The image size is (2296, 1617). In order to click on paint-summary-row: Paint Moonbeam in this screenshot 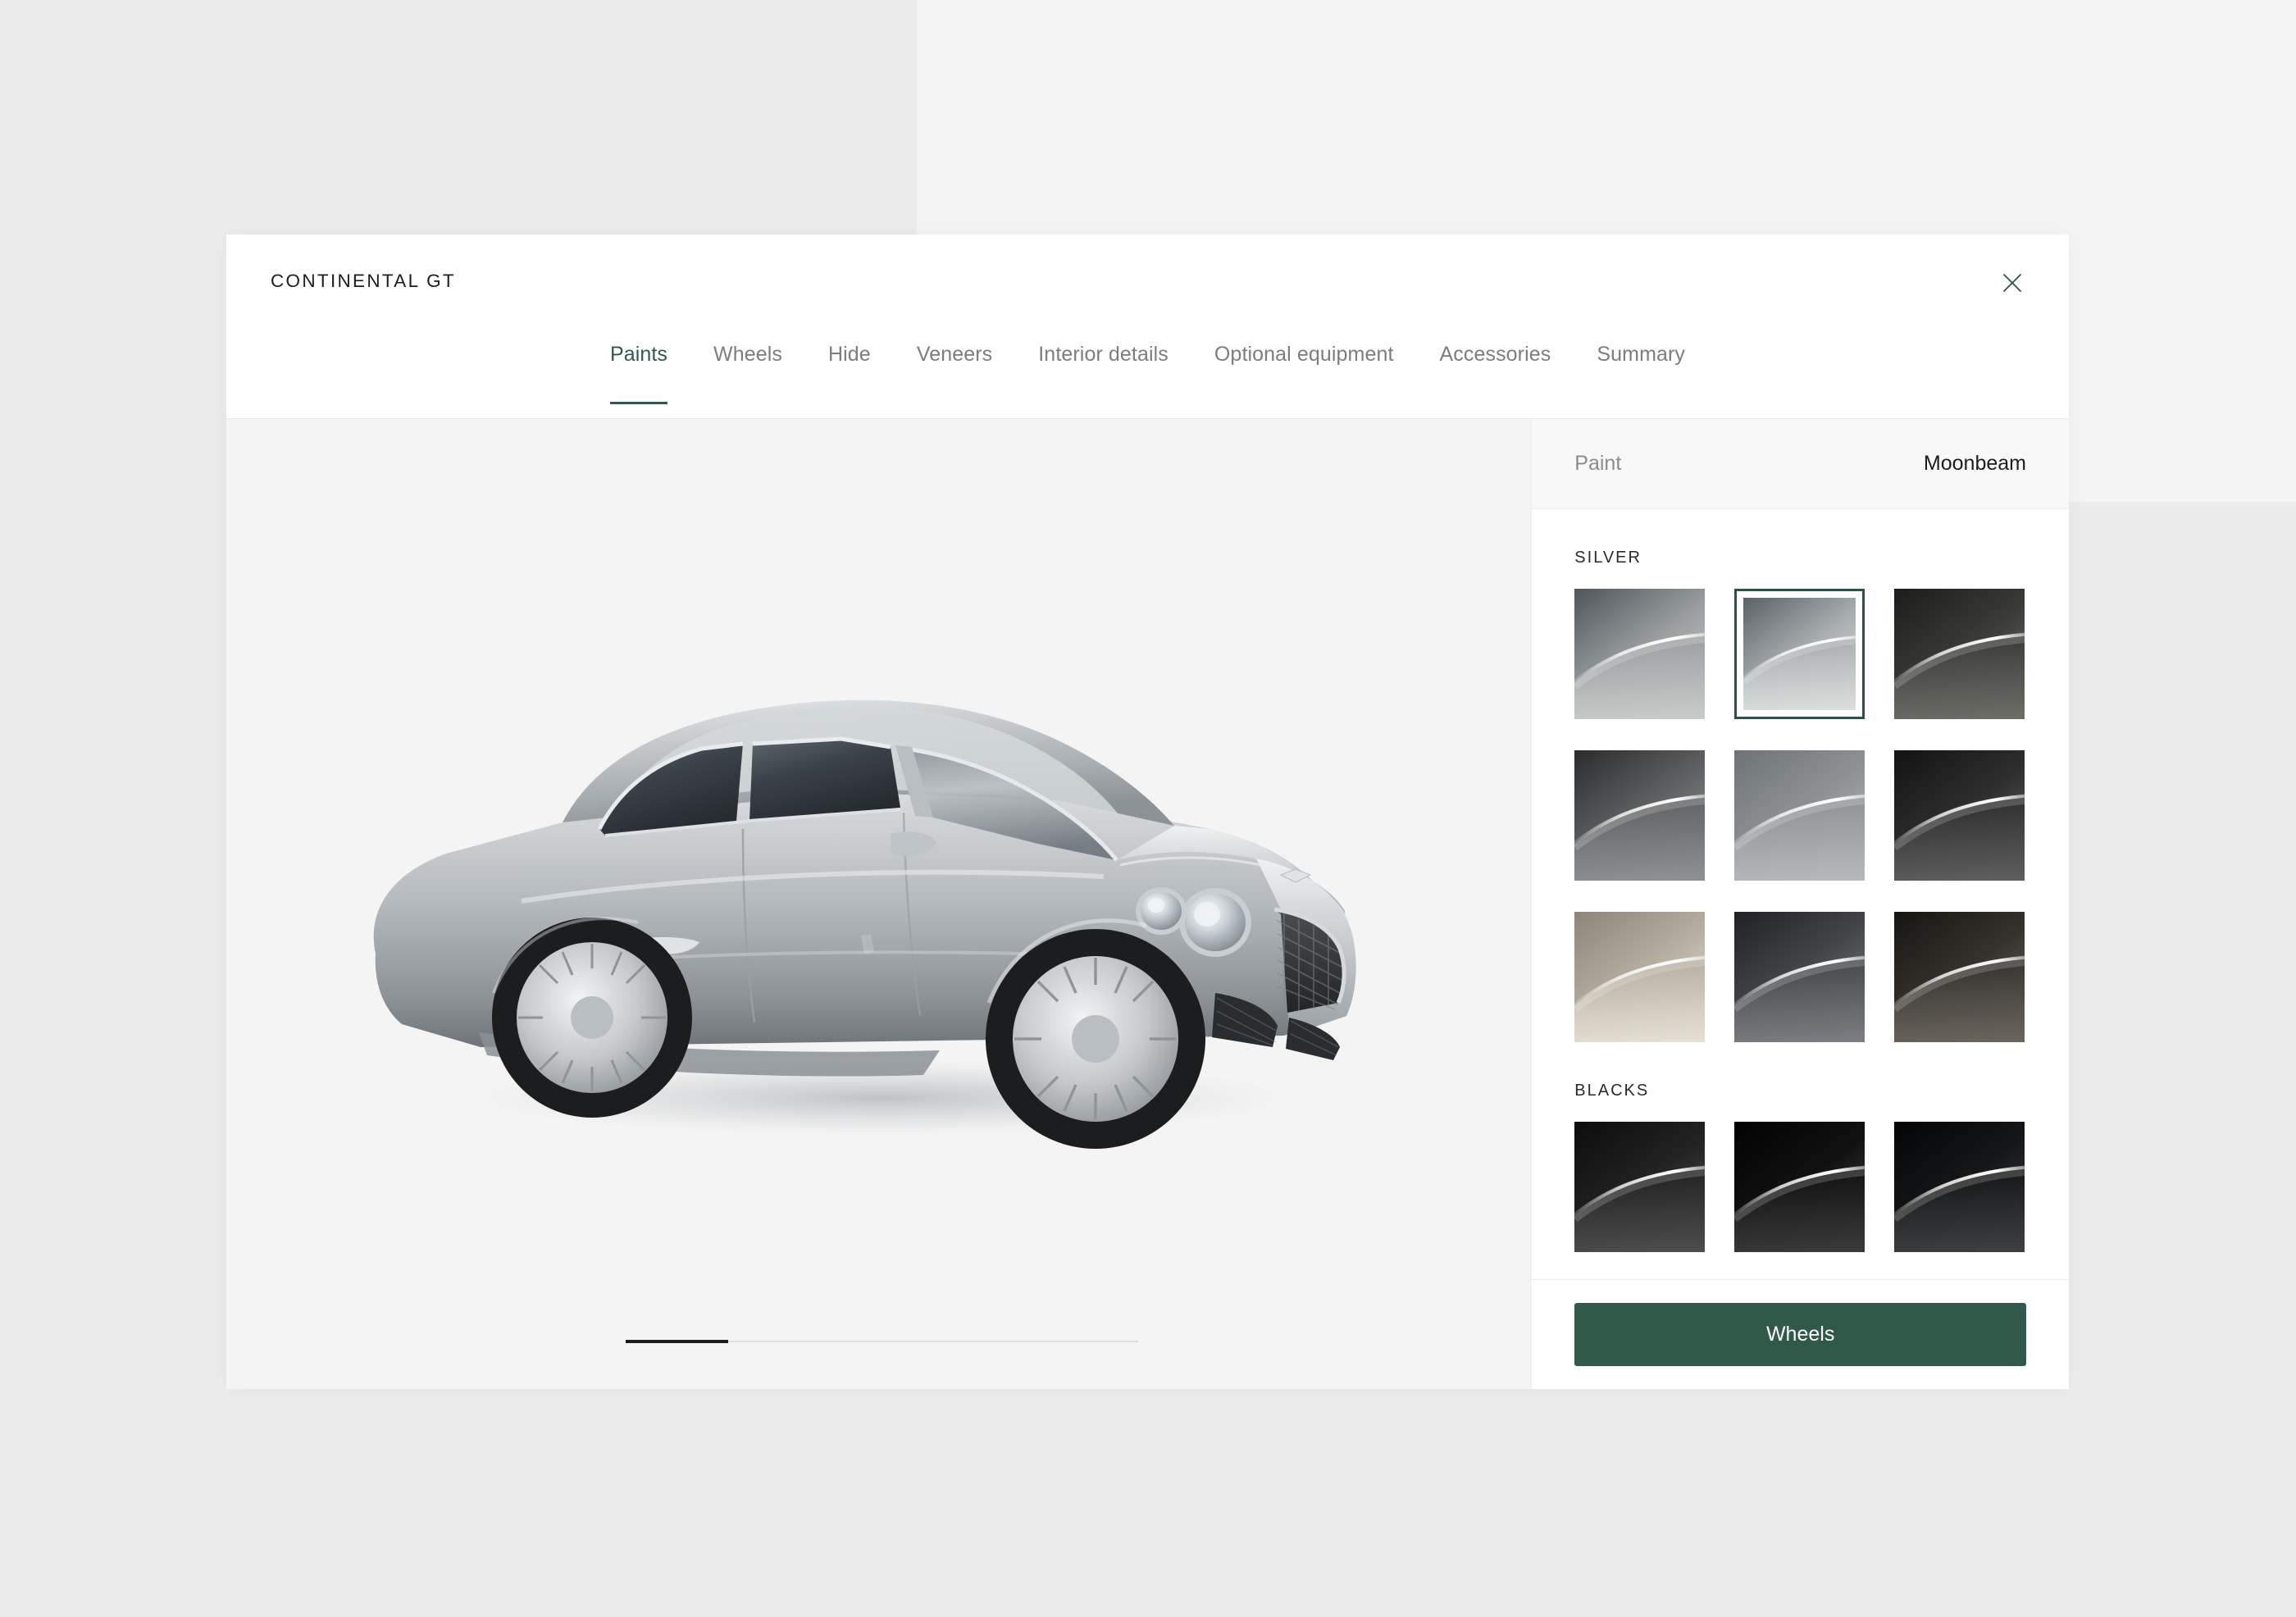, I will do `click(1800, 464)`.